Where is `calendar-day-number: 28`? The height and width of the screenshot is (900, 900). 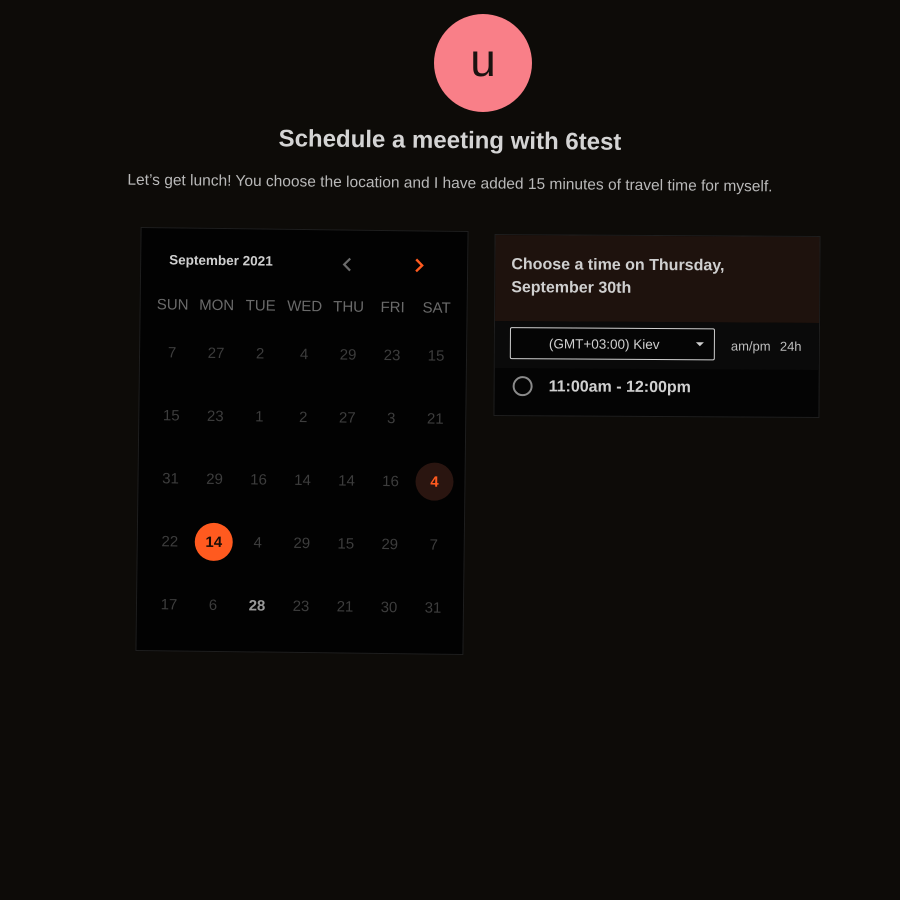 calendar-day-number: 28 is located at coordinates (257, 605).